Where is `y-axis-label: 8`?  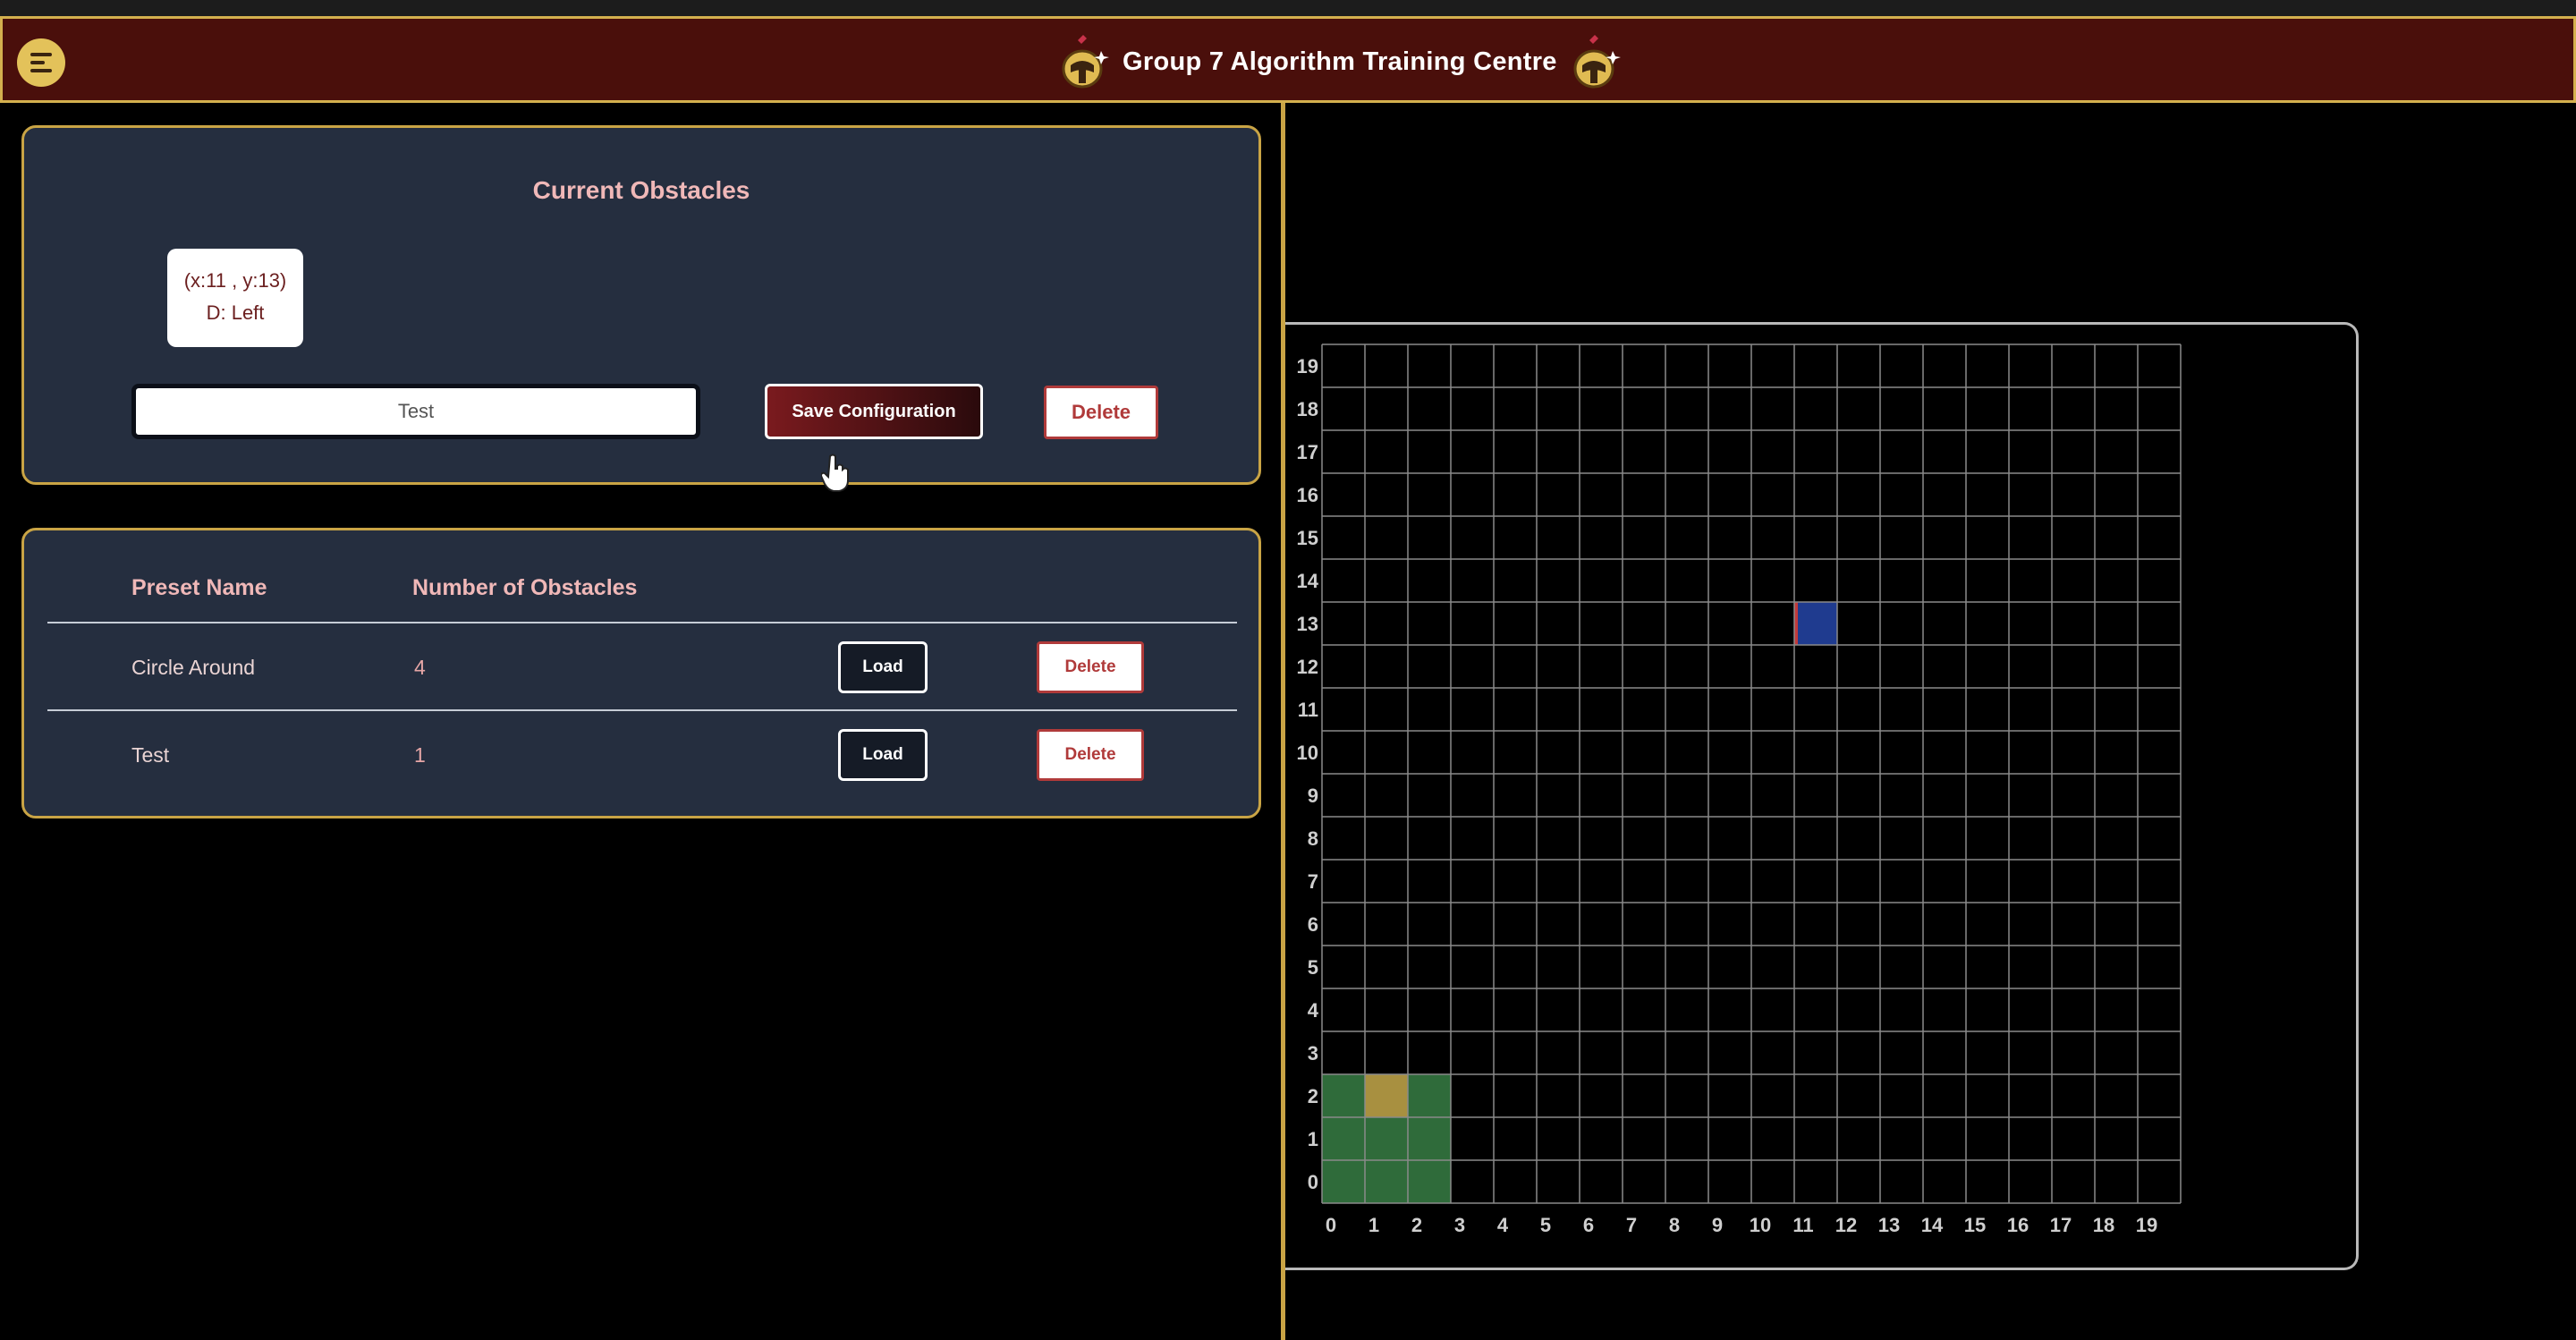
y-axis-label: 8 is located at coordinates (1313, 838).